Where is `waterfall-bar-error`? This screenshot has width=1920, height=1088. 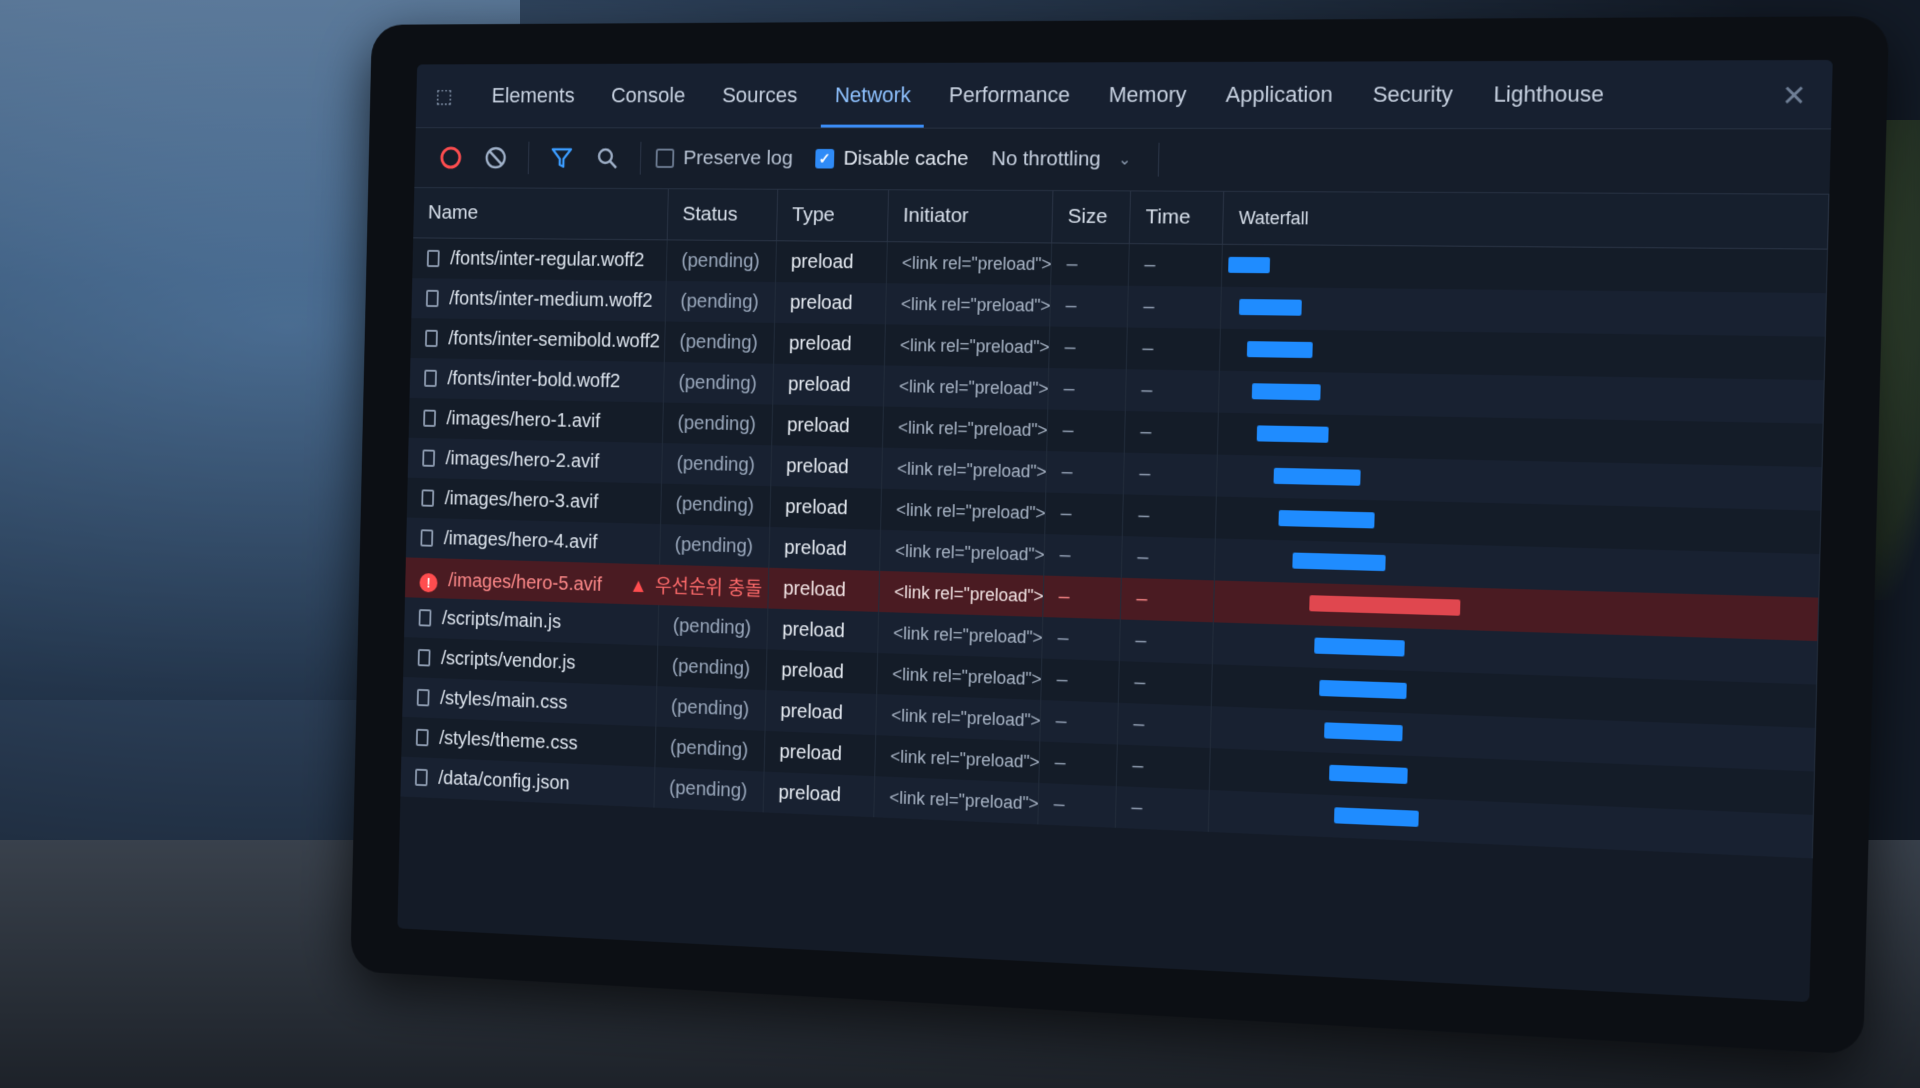
waterfall-bar-error is located at coordinates (1384, 605).